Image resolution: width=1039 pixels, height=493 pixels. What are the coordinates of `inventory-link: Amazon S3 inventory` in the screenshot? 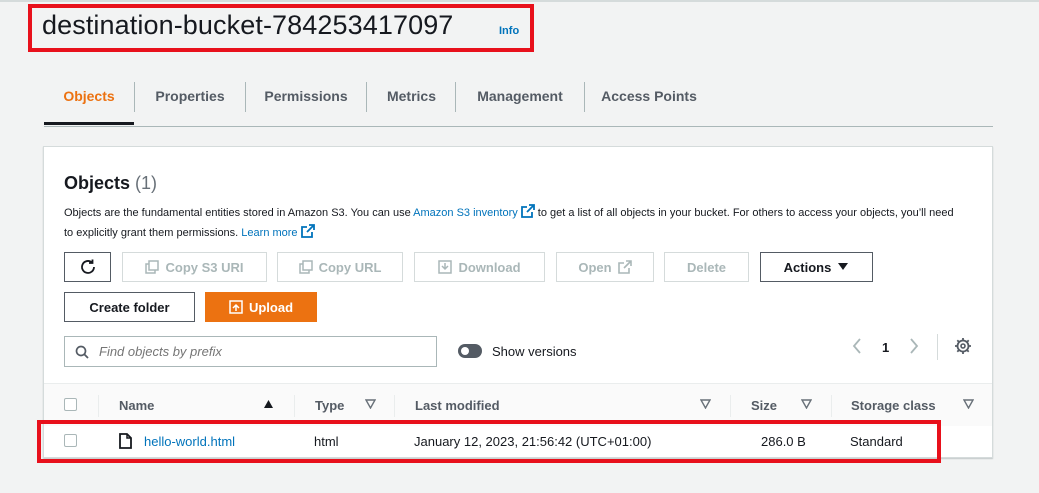 It's located at (474, 211).